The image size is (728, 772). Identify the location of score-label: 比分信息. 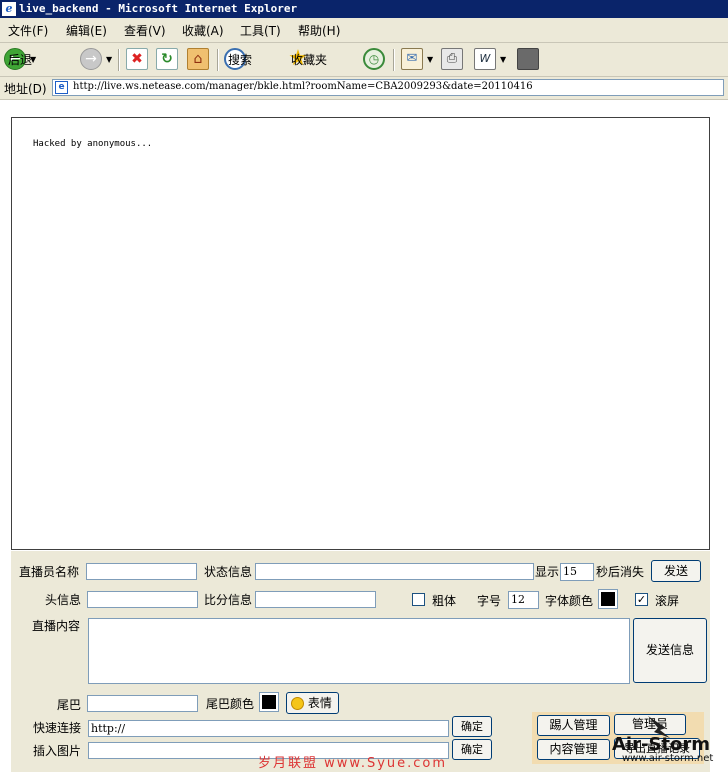
(228, 600).